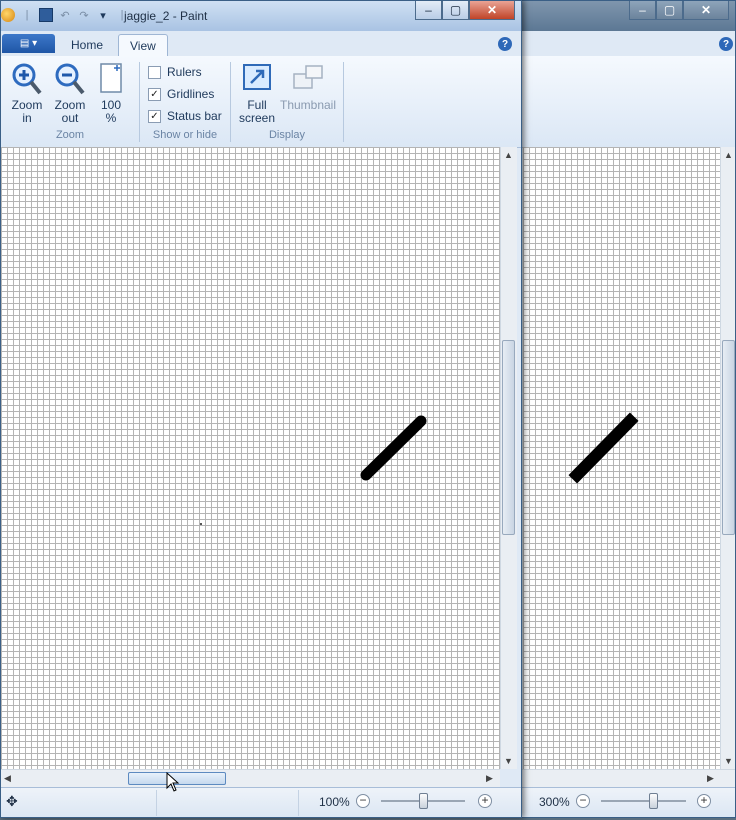 This screenshot has height=820, width=736. Describe the element at coordinates (261, 44) in the screenshot. I see `ribbon-tabs: ▤ ▾ Home View ?` at that location.